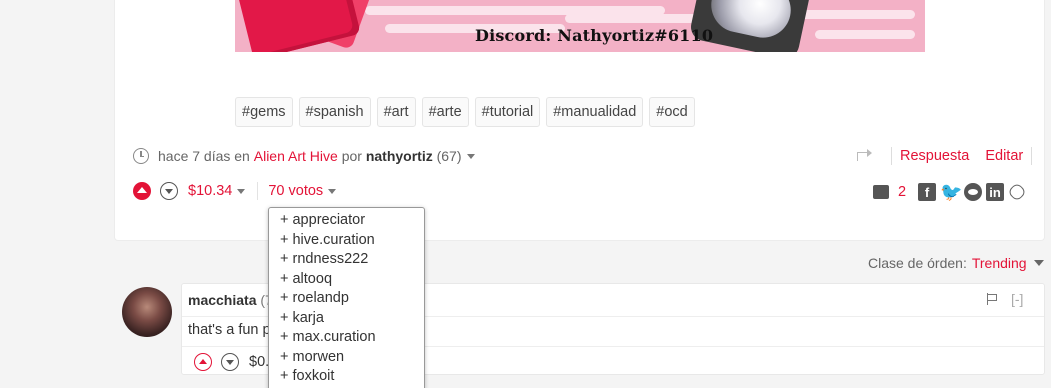 This screenshot has height=388, width=1051. Describe the element at coordinates (445, 112) in the screenshot. I see `tag-arte: #arte` at that location.